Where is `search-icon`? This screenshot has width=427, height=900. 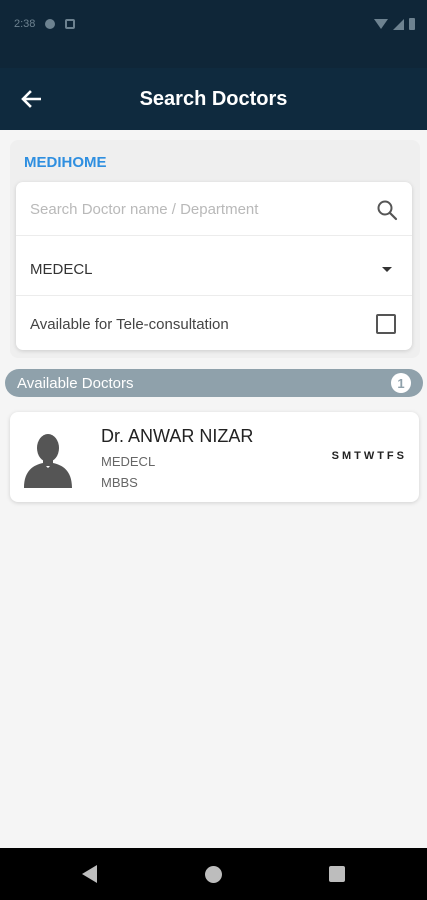
search-icon is located at coordinates (387, 210).